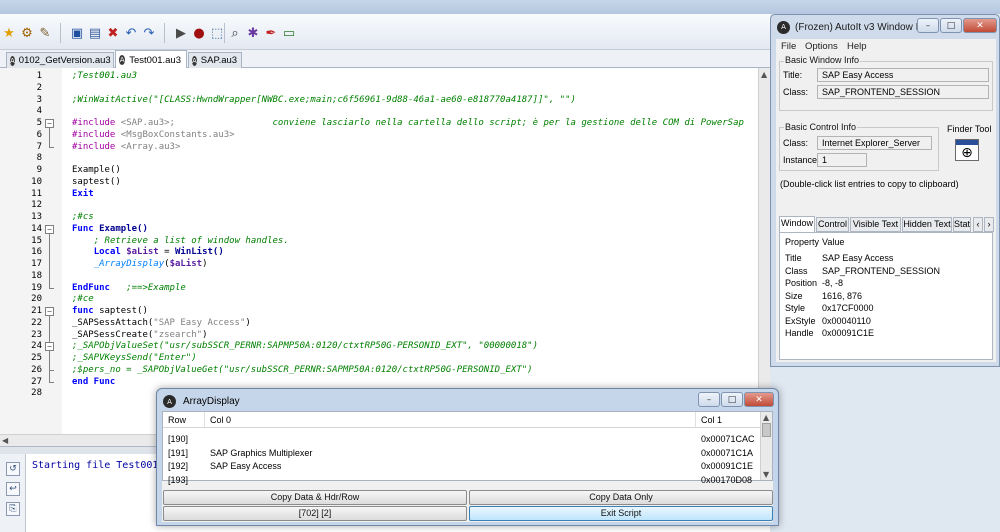 This screenshot has width=1000, height=532. What do you see at coordinates (13, 509) in the screenshot?
I see `copy-output-icon: ⎘` at bounding box center [13, 509].